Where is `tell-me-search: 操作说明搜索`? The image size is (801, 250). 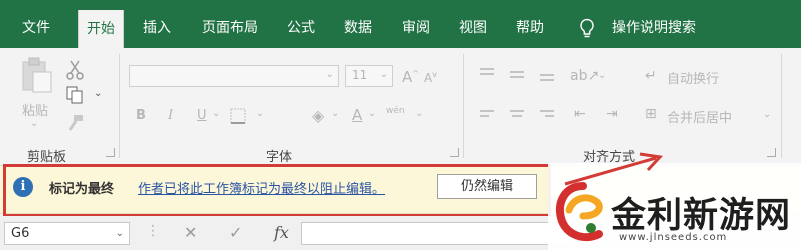 tell-me-search: 操作说明搜索 is located at coordinates (654, 24).